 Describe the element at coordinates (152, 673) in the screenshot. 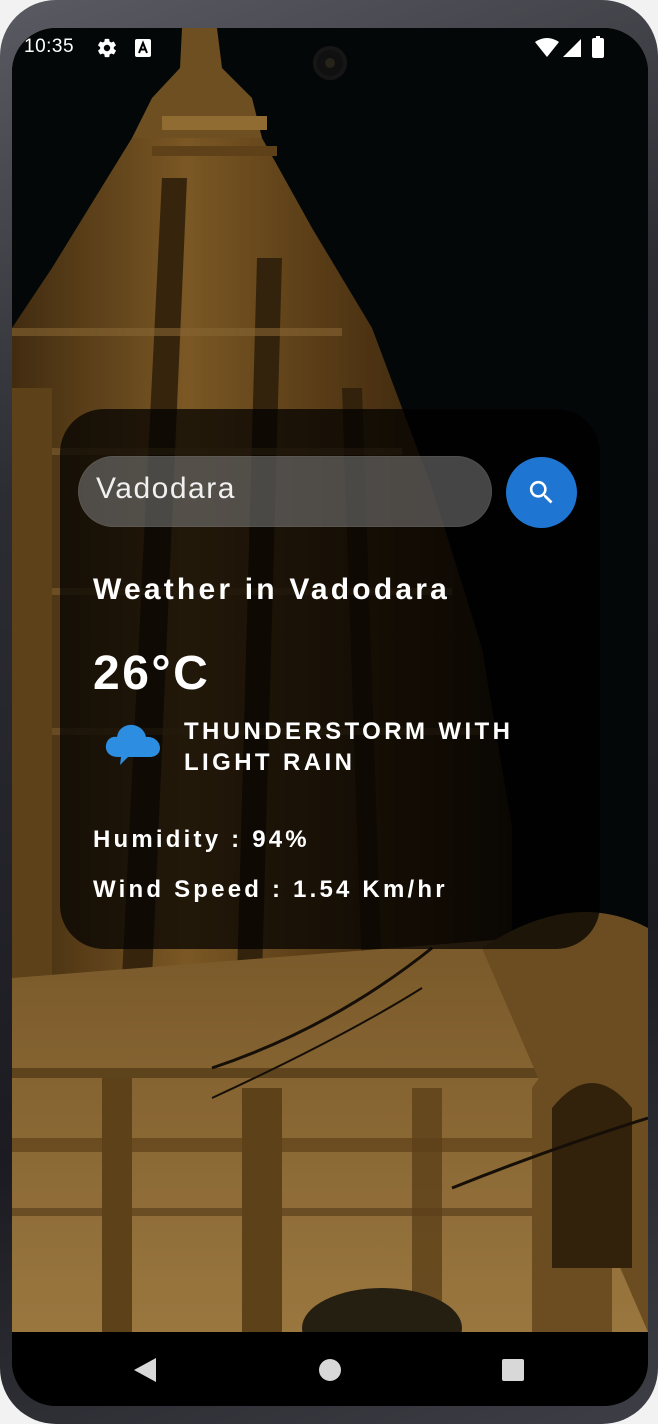

I see `temperature: 26°C` at that location.